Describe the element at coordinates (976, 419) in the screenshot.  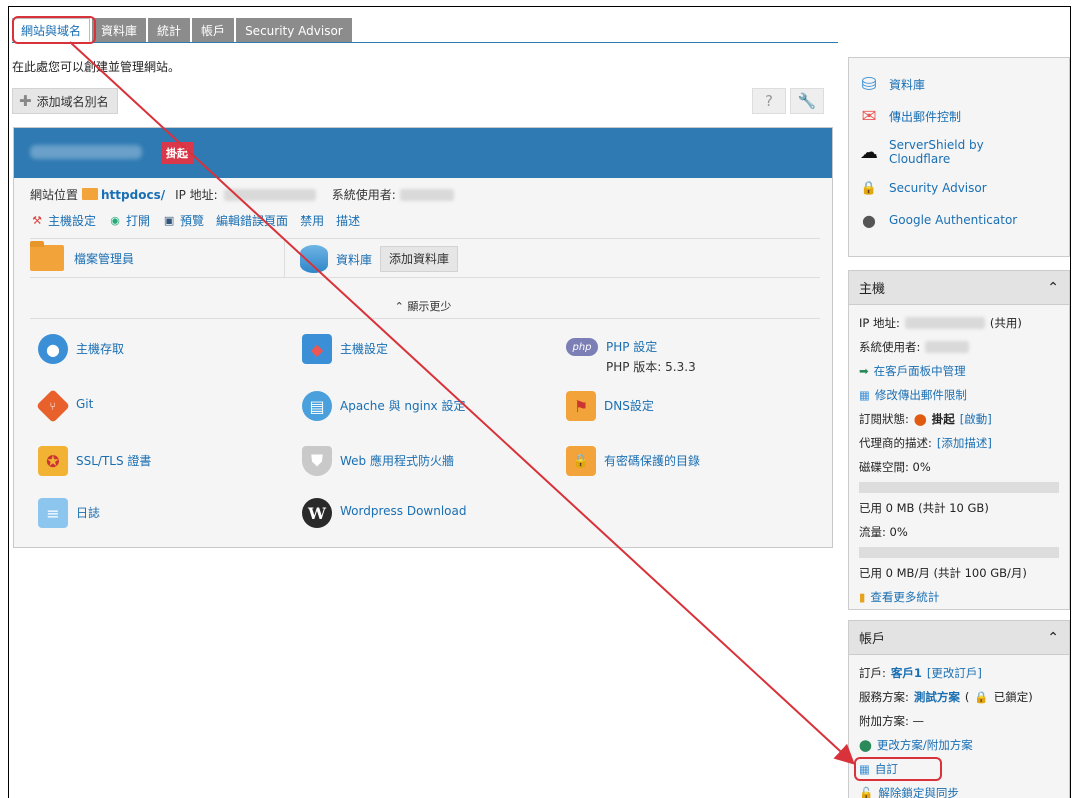
I see `enable-link: [啟動]` at that location.